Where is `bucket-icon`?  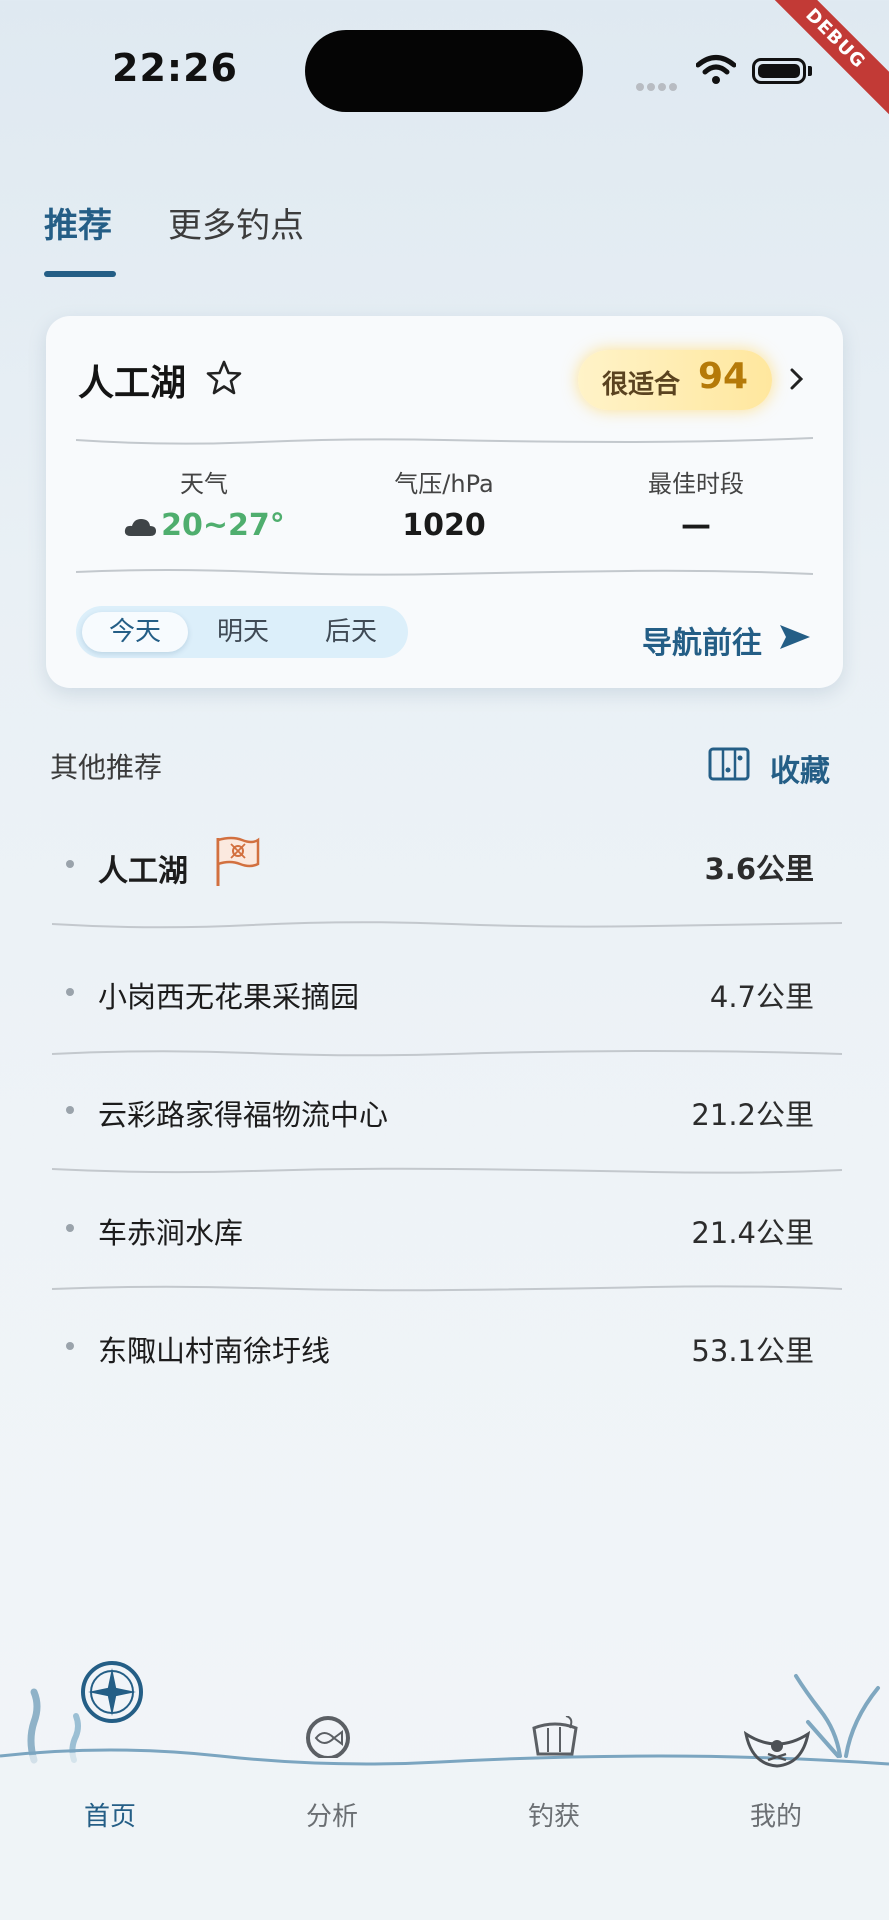 bucket-icon is located at coordinates (555, 1736).